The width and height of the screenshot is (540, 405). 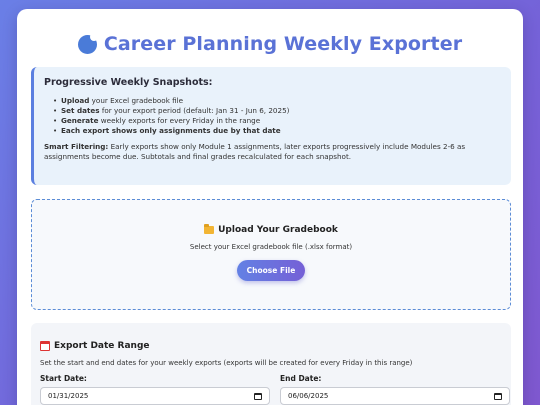 What do you see at coordinates (271, 270) in the screenshot?
I see `choose-file-button: Choose File` at bounding box center [271, 270].